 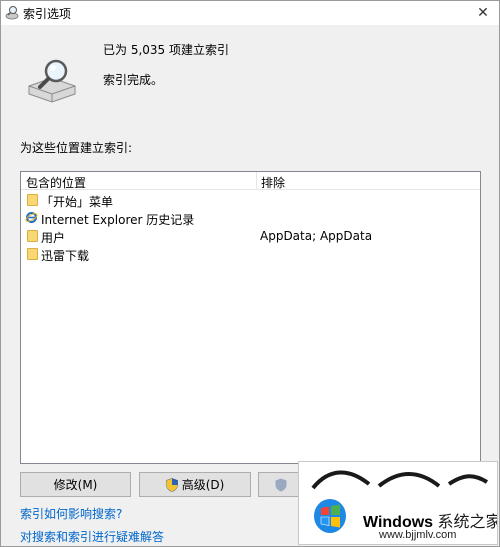 What do you see at coordinates (133, 80) in the screenshot?
I see `index-status-text: 索引完成。` at bounding box center [133, 80].